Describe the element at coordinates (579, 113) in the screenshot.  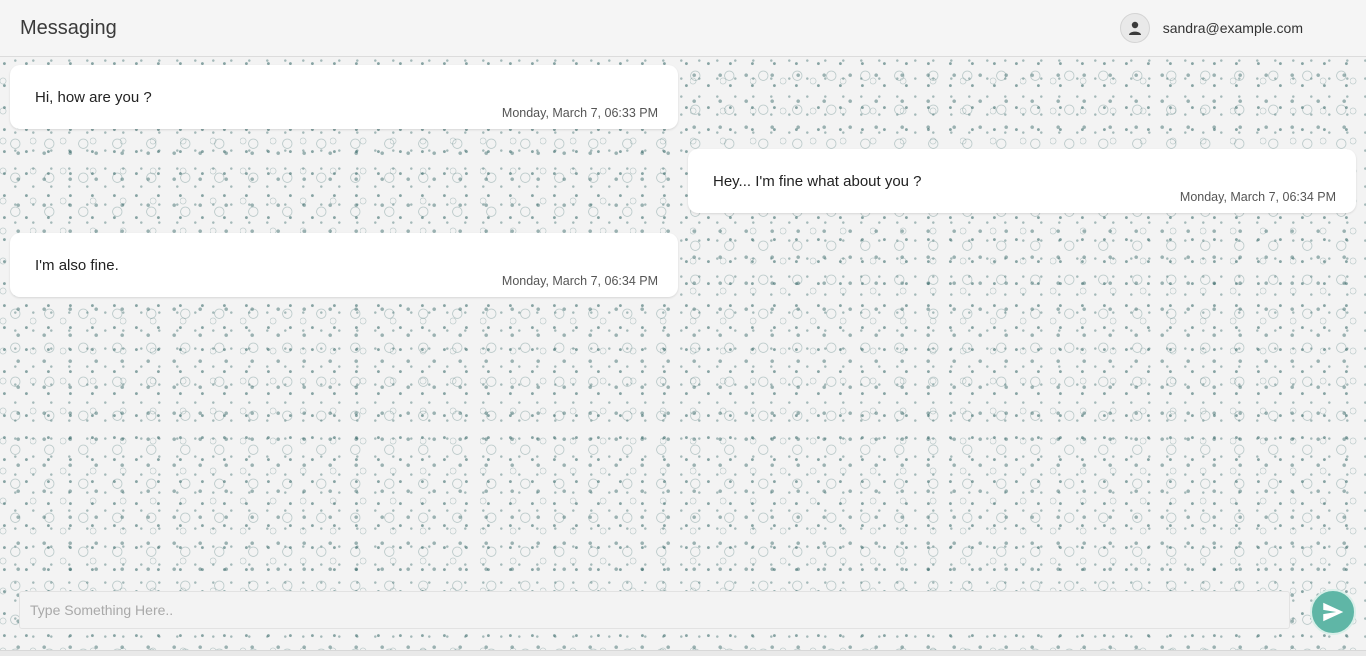
I see `message-timestamp: Monday, March 7, 06:33 PM` at that location.